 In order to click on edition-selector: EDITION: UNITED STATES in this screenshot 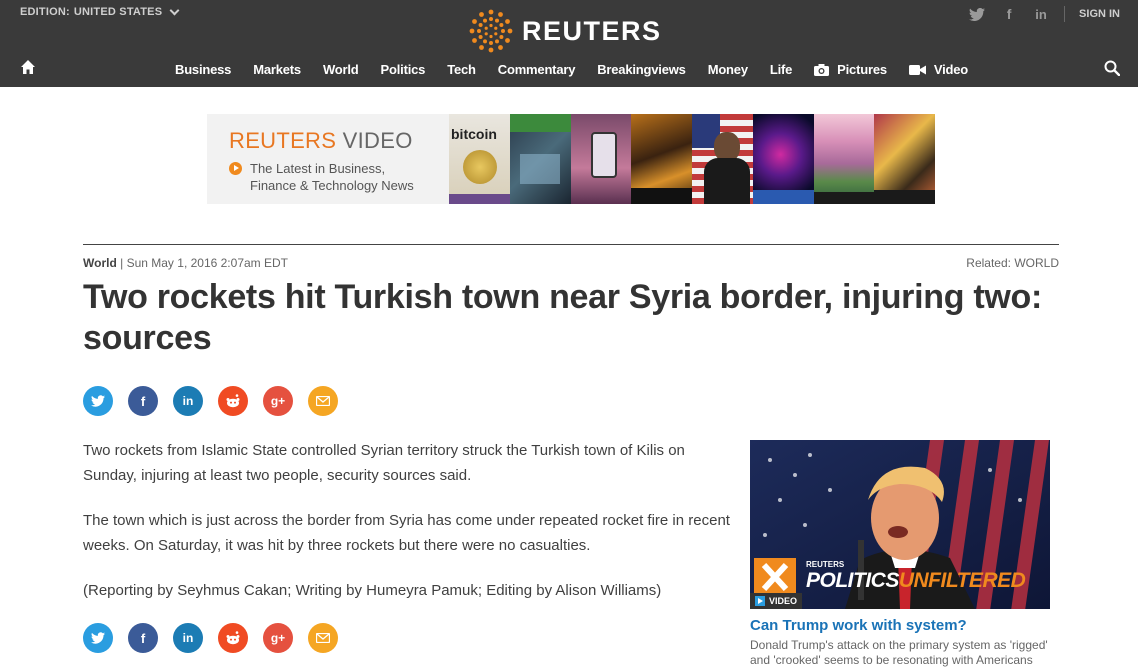, I will do `click(100, 11)`.